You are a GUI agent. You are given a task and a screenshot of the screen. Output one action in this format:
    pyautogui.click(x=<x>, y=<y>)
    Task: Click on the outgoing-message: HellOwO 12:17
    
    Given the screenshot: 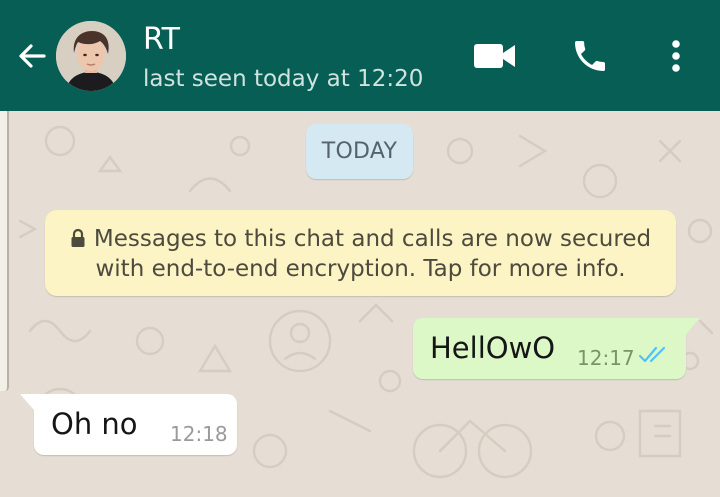 What is the action you would take?
    pyautogui.click(x=556, y=348)
    